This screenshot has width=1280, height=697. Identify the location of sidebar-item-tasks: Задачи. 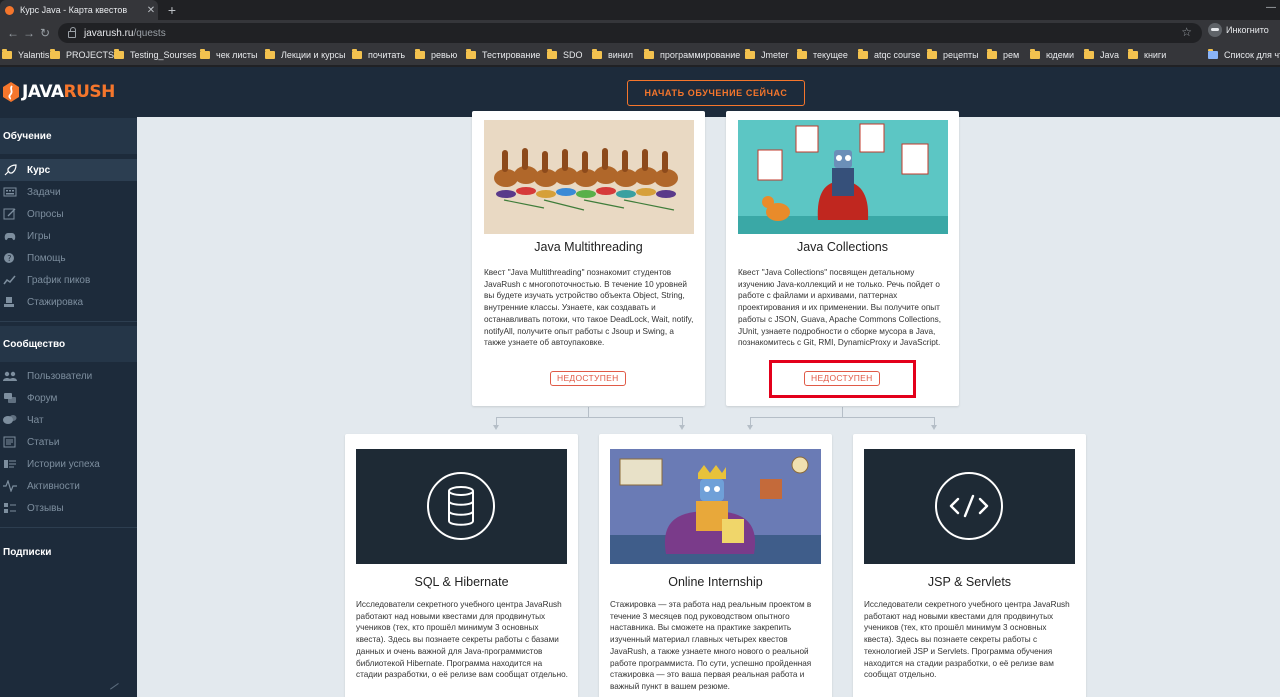
(68, 192).